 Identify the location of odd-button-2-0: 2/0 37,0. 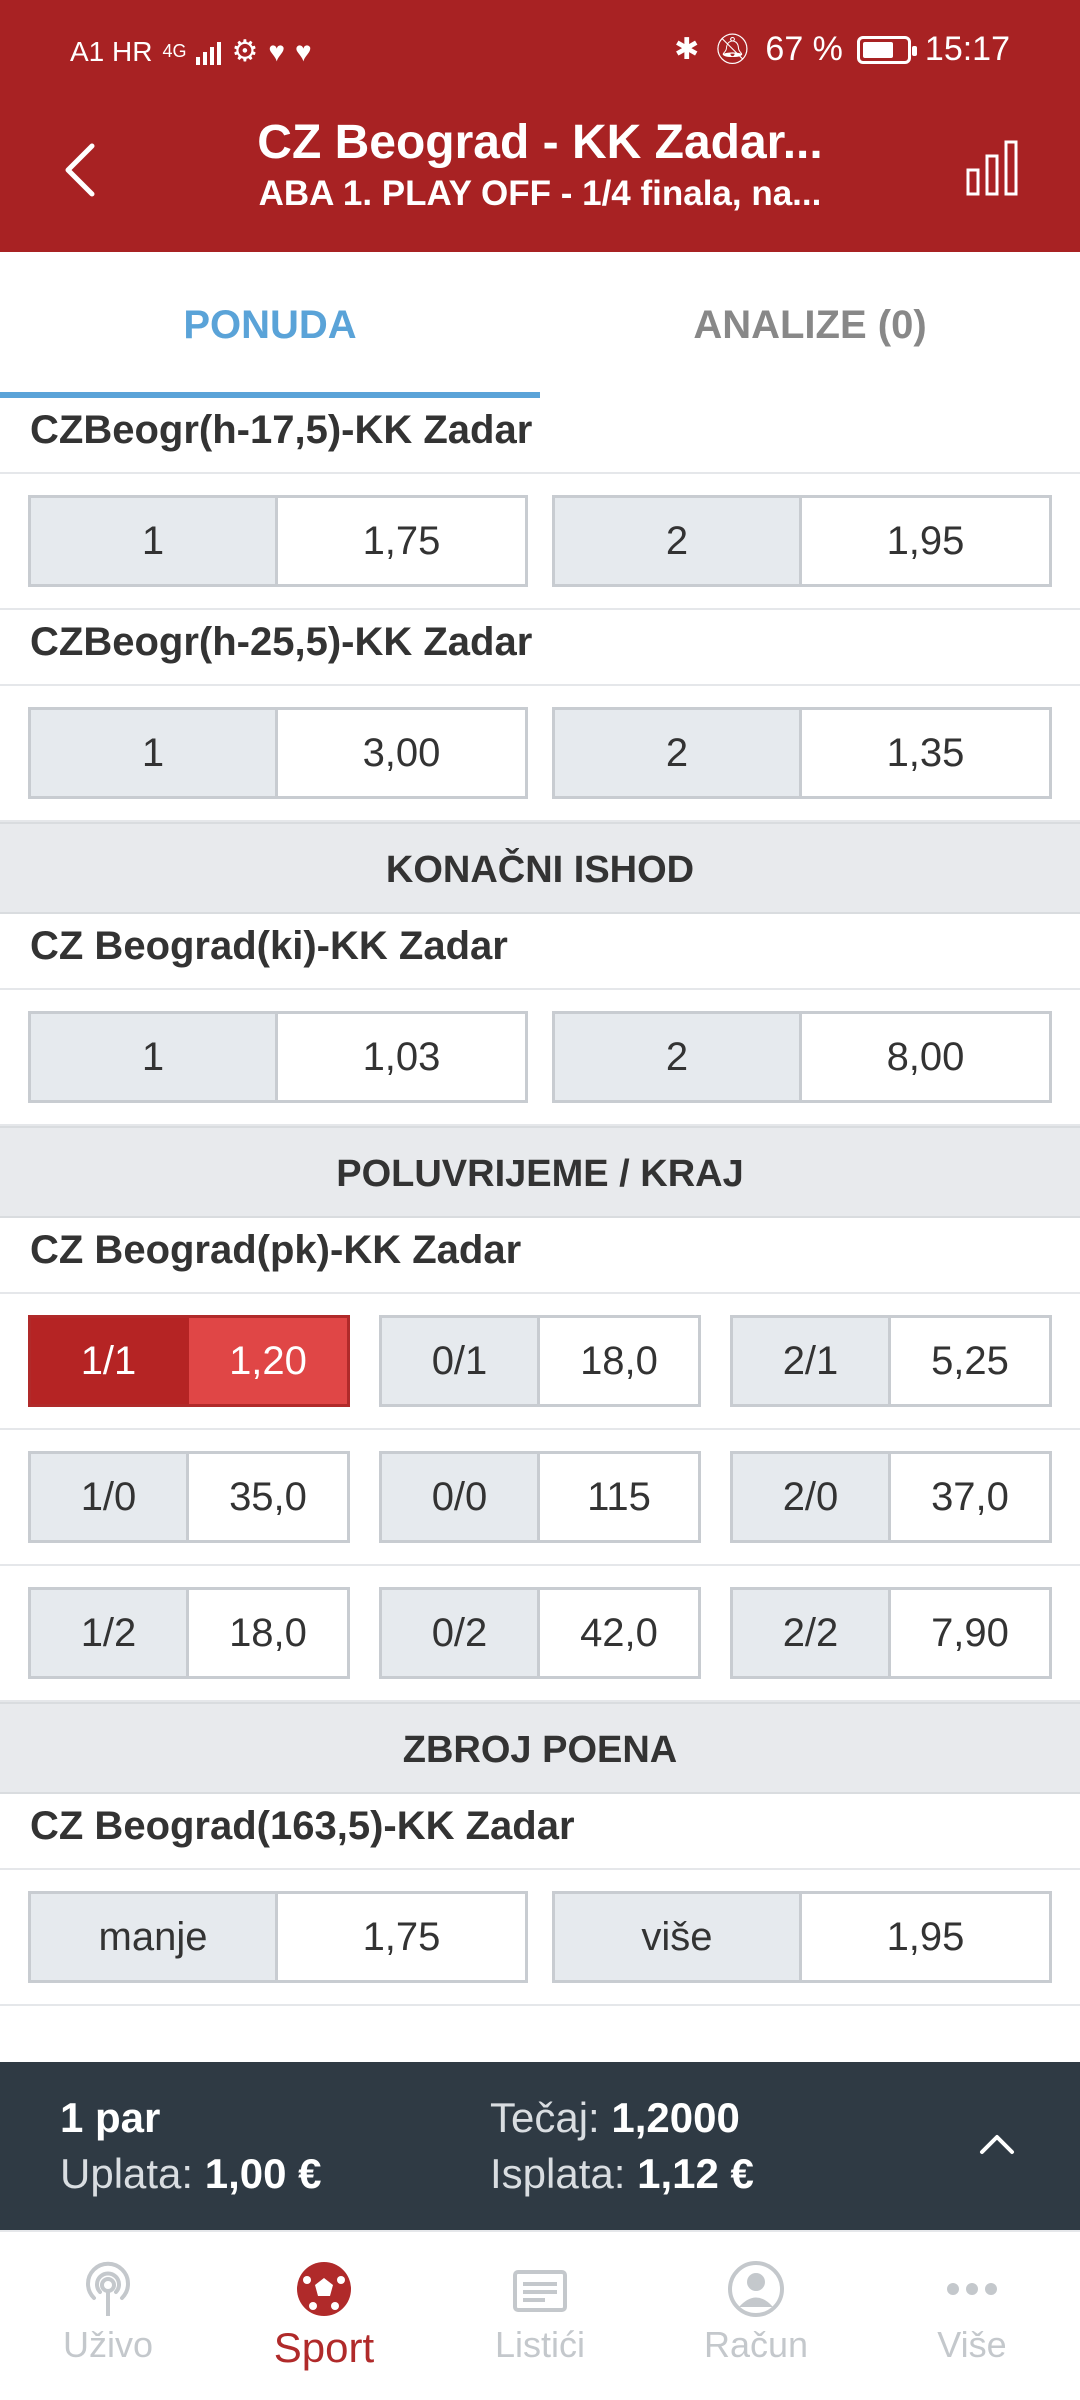
(891, 1497).